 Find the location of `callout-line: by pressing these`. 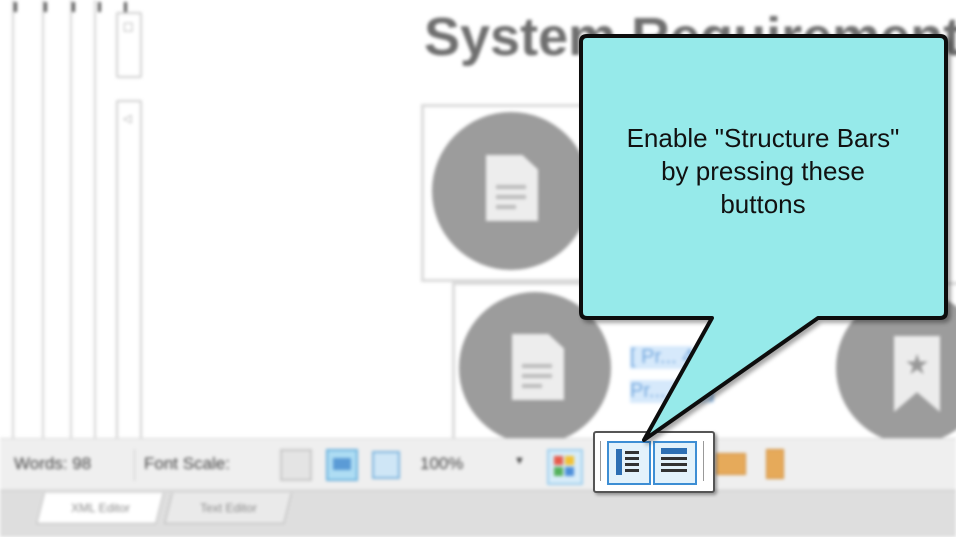

callout-line: by pressing these is located at coordinates (763, 171).